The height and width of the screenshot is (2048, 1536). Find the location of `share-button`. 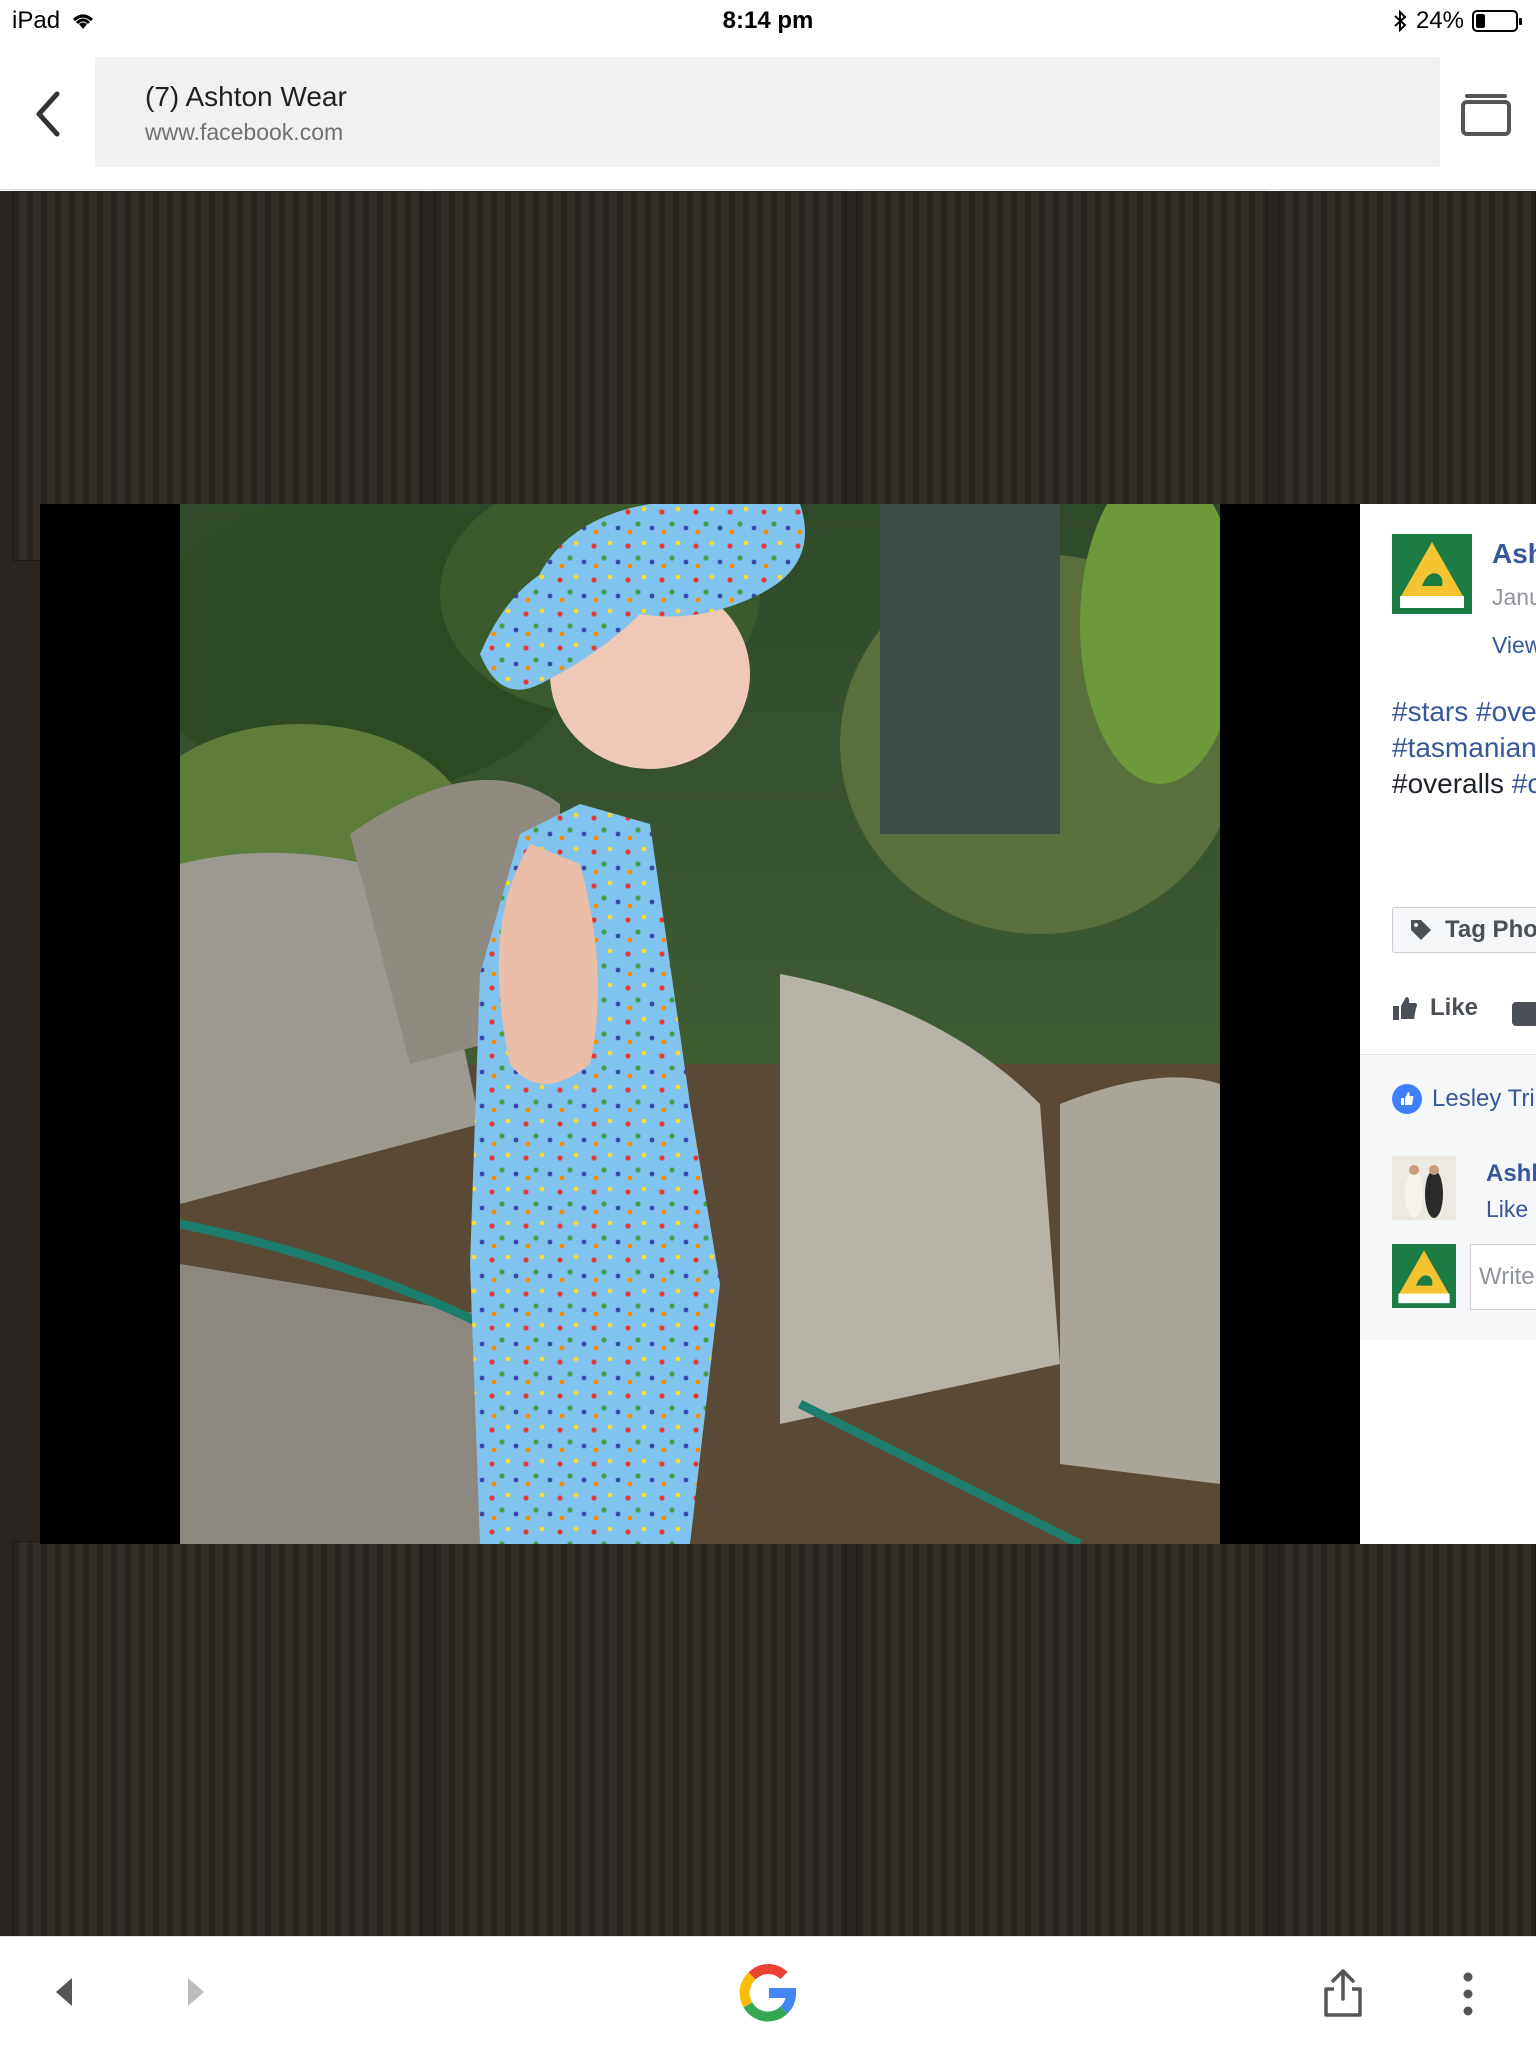

share-button is located at coordinates (1343, 1993).